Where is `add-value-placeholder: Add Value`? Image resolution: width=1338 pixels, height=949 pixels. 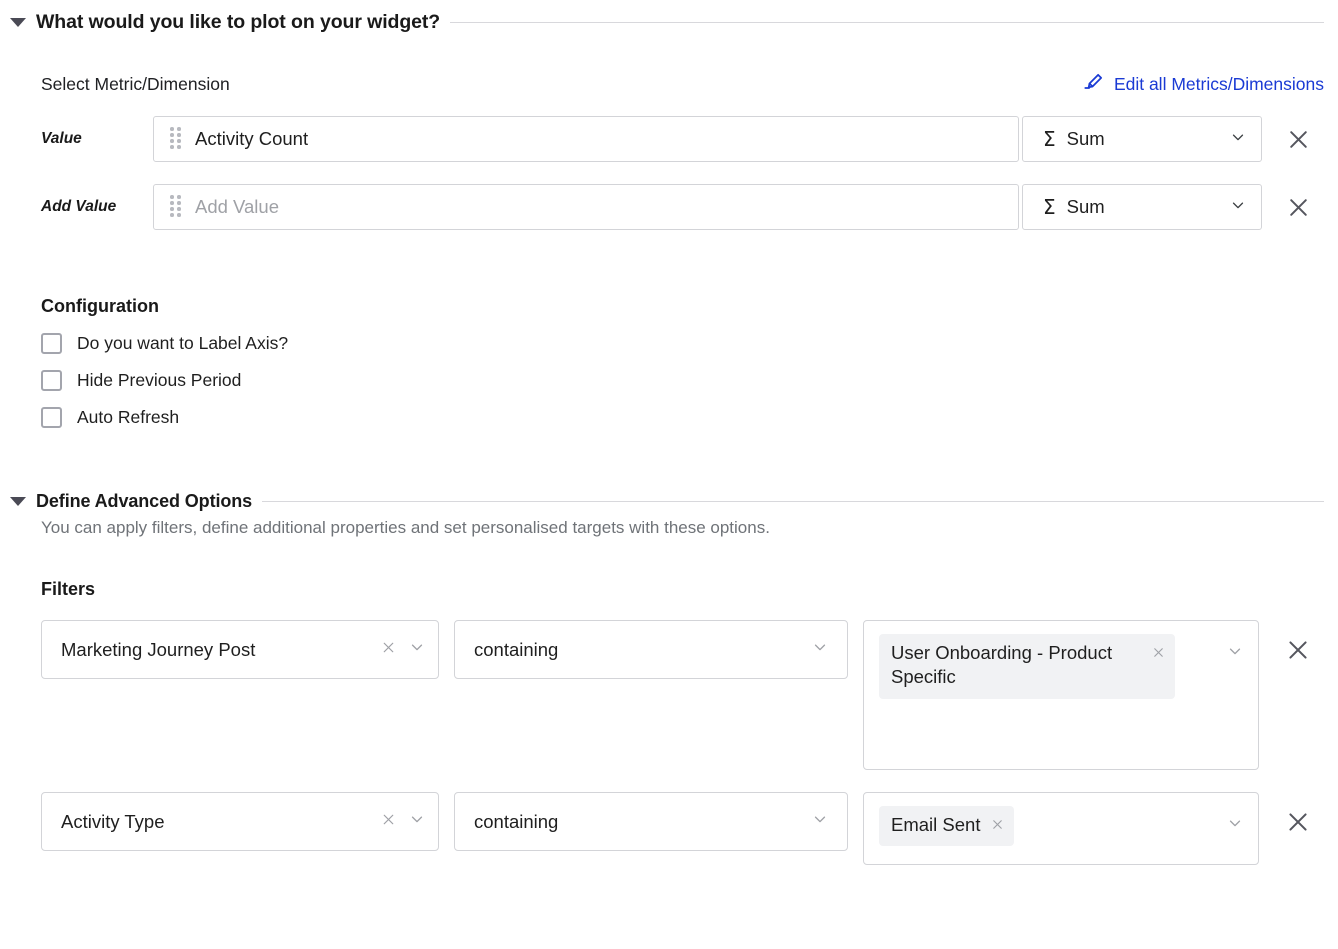 add-value-placeholder: Add Value is located at coordinates (237, 206).